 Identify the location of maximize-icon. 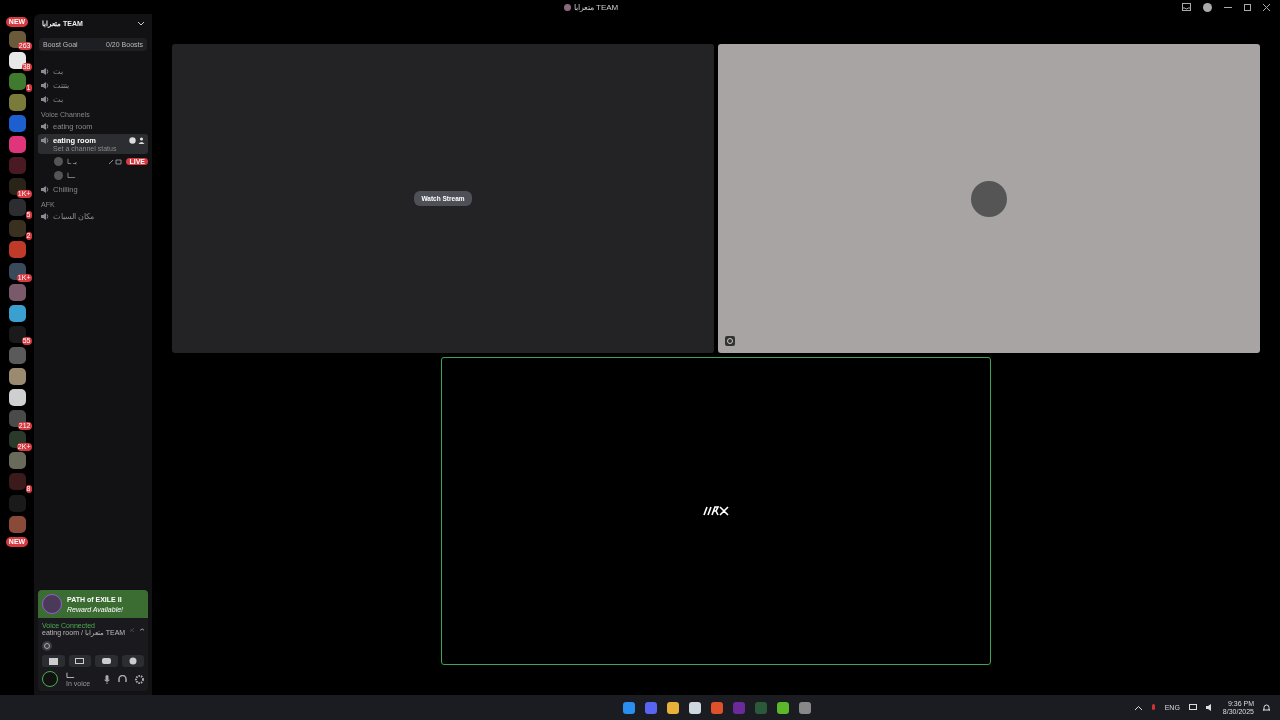
(1247, 7).